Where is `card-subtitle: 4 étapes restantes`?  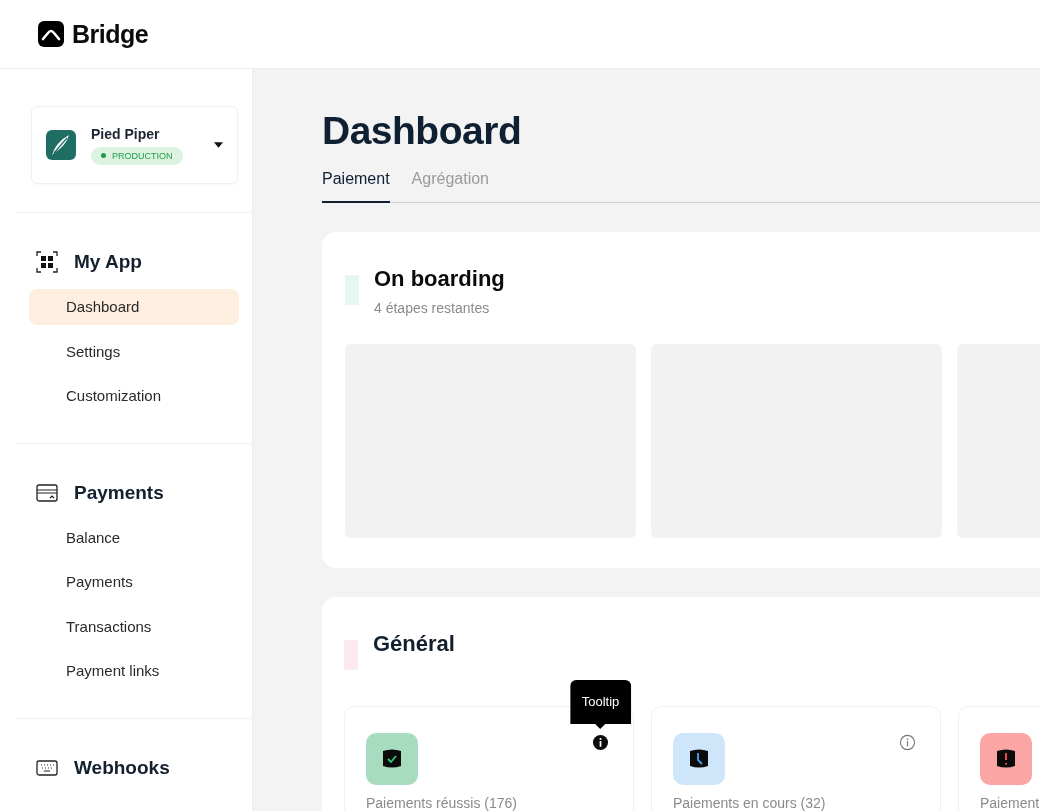
card-subtitle: 4 étapes restantes is located at coordinates (432, 308).